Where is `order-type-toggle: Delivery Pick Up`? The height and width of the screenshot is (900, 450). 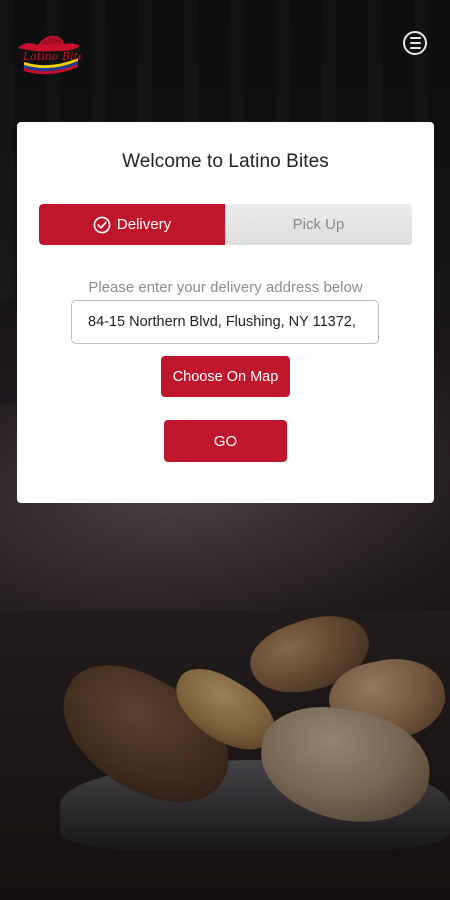 order-type-toggle: Delivery Pick Up is located at coordinates (225, 224).